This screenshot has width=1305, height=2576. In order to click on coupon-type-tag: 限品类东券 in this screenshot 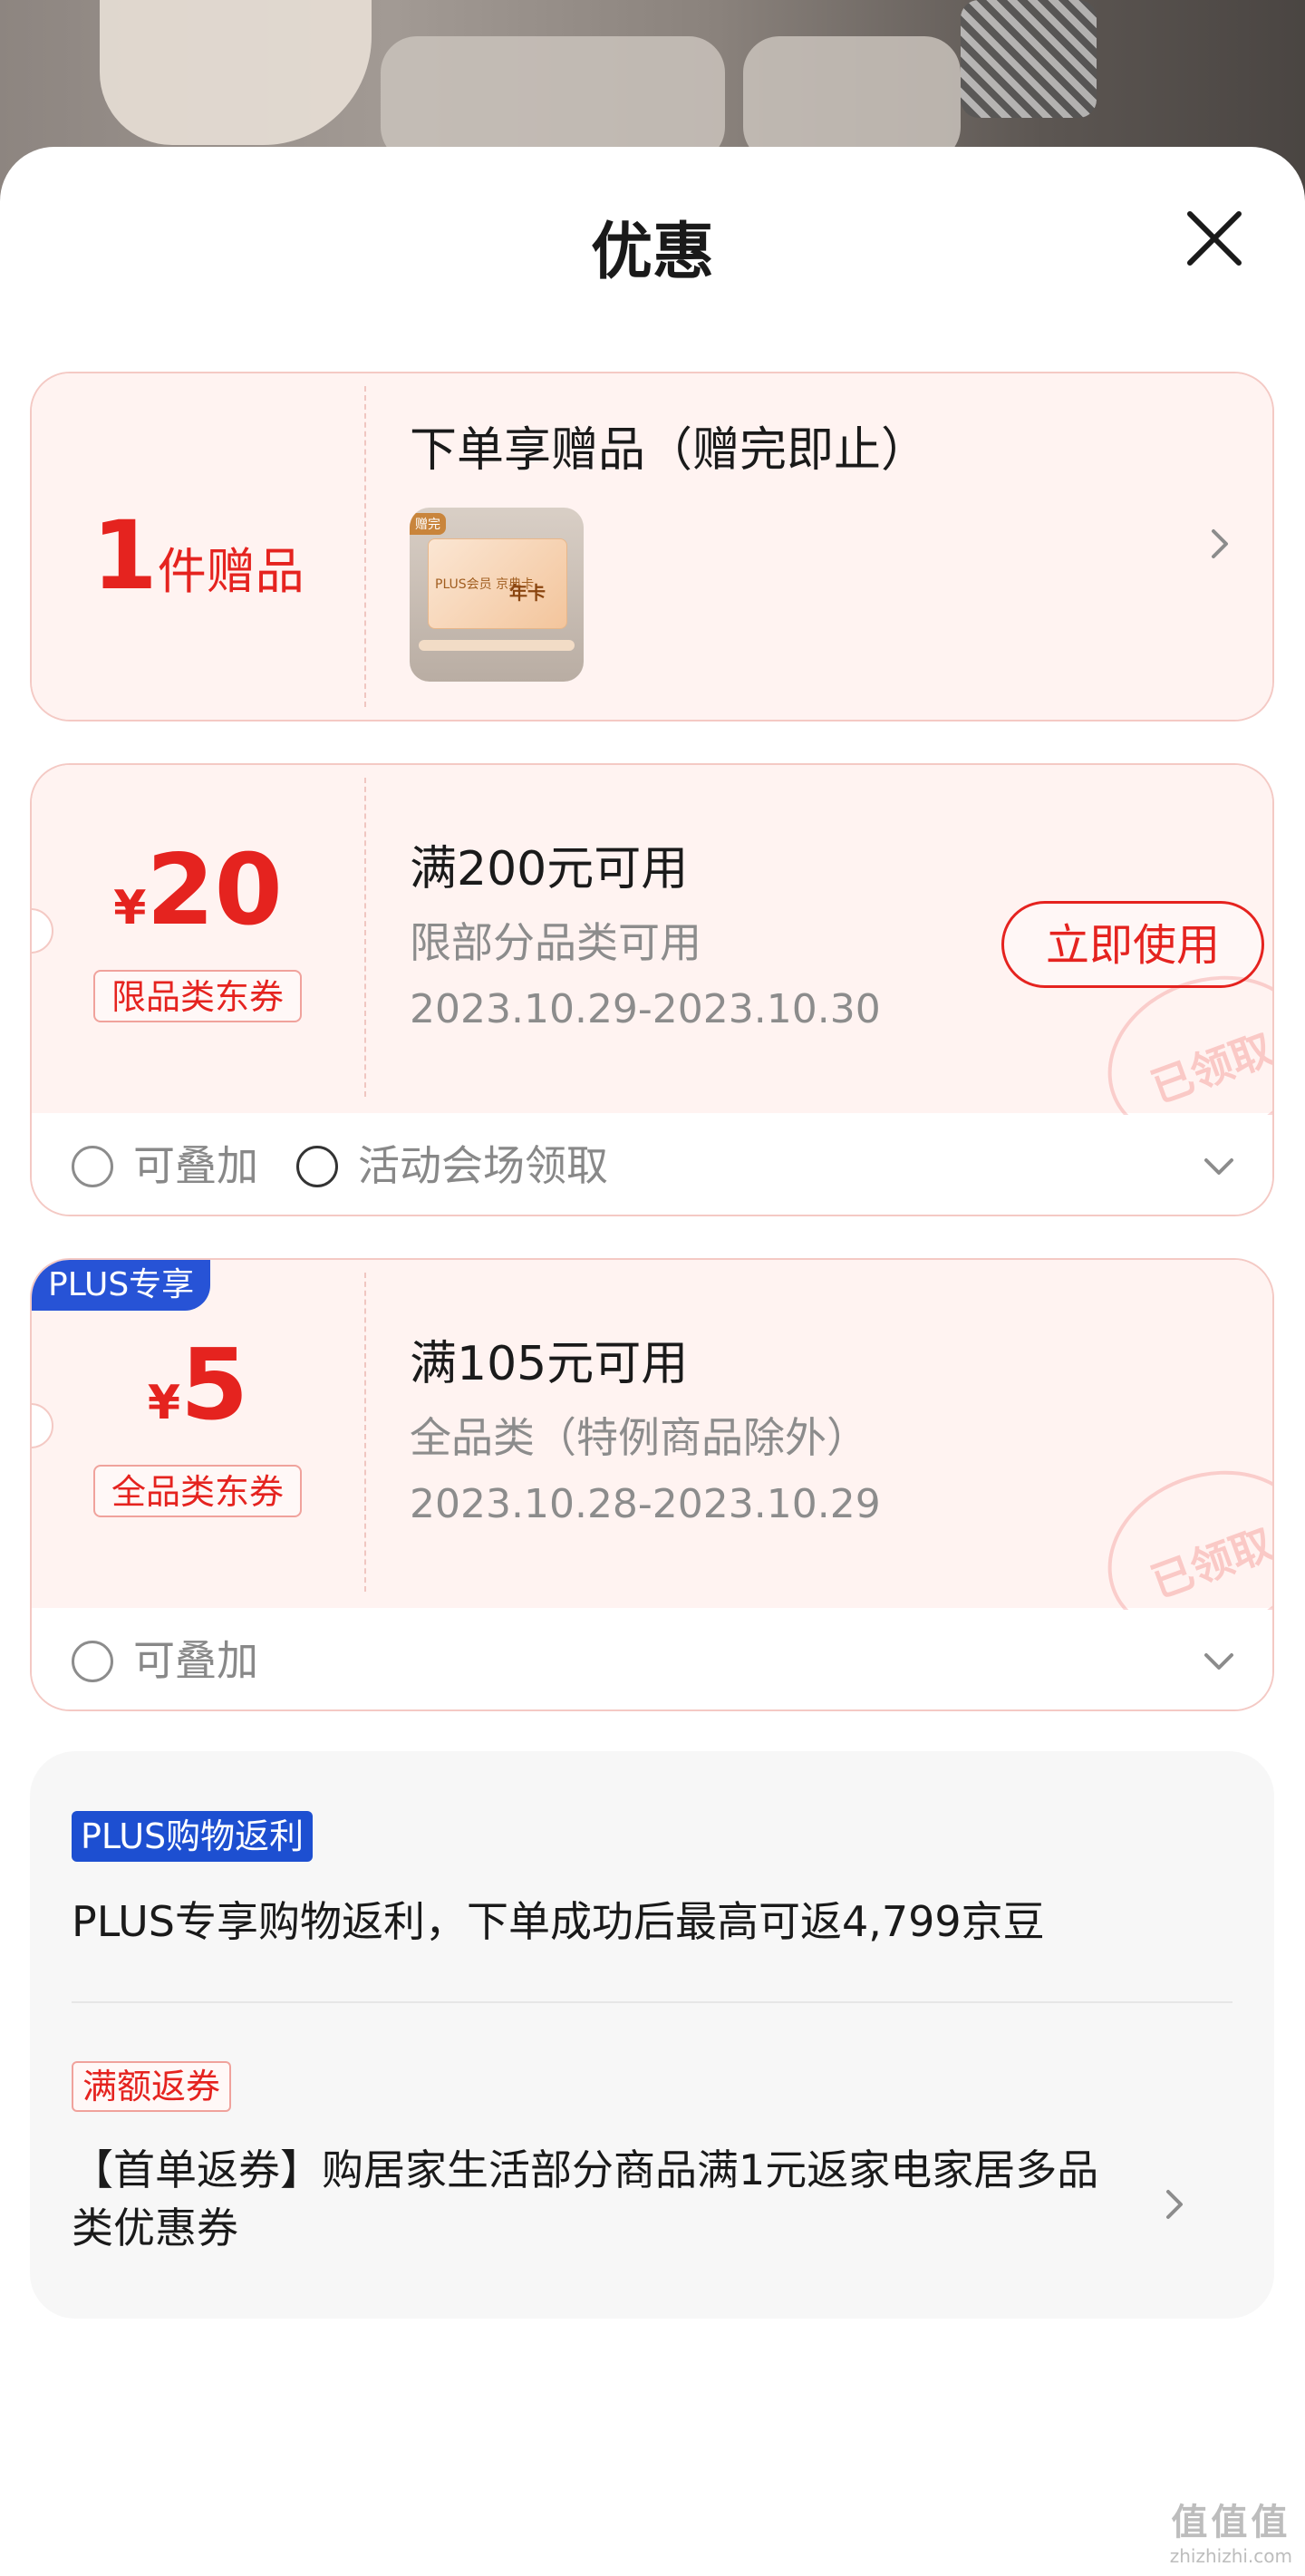, I will do `click(197, 996)`.